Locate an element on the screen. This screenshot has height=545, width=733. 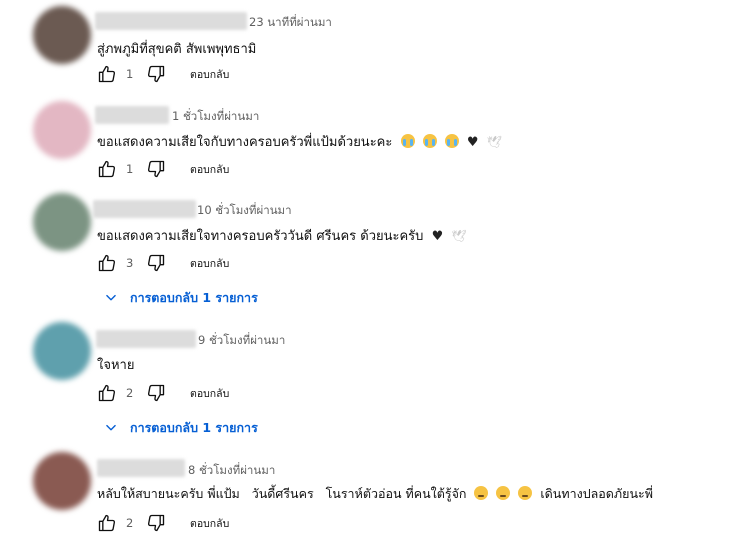
like-count: 3 is located at coordinates (130, 263).